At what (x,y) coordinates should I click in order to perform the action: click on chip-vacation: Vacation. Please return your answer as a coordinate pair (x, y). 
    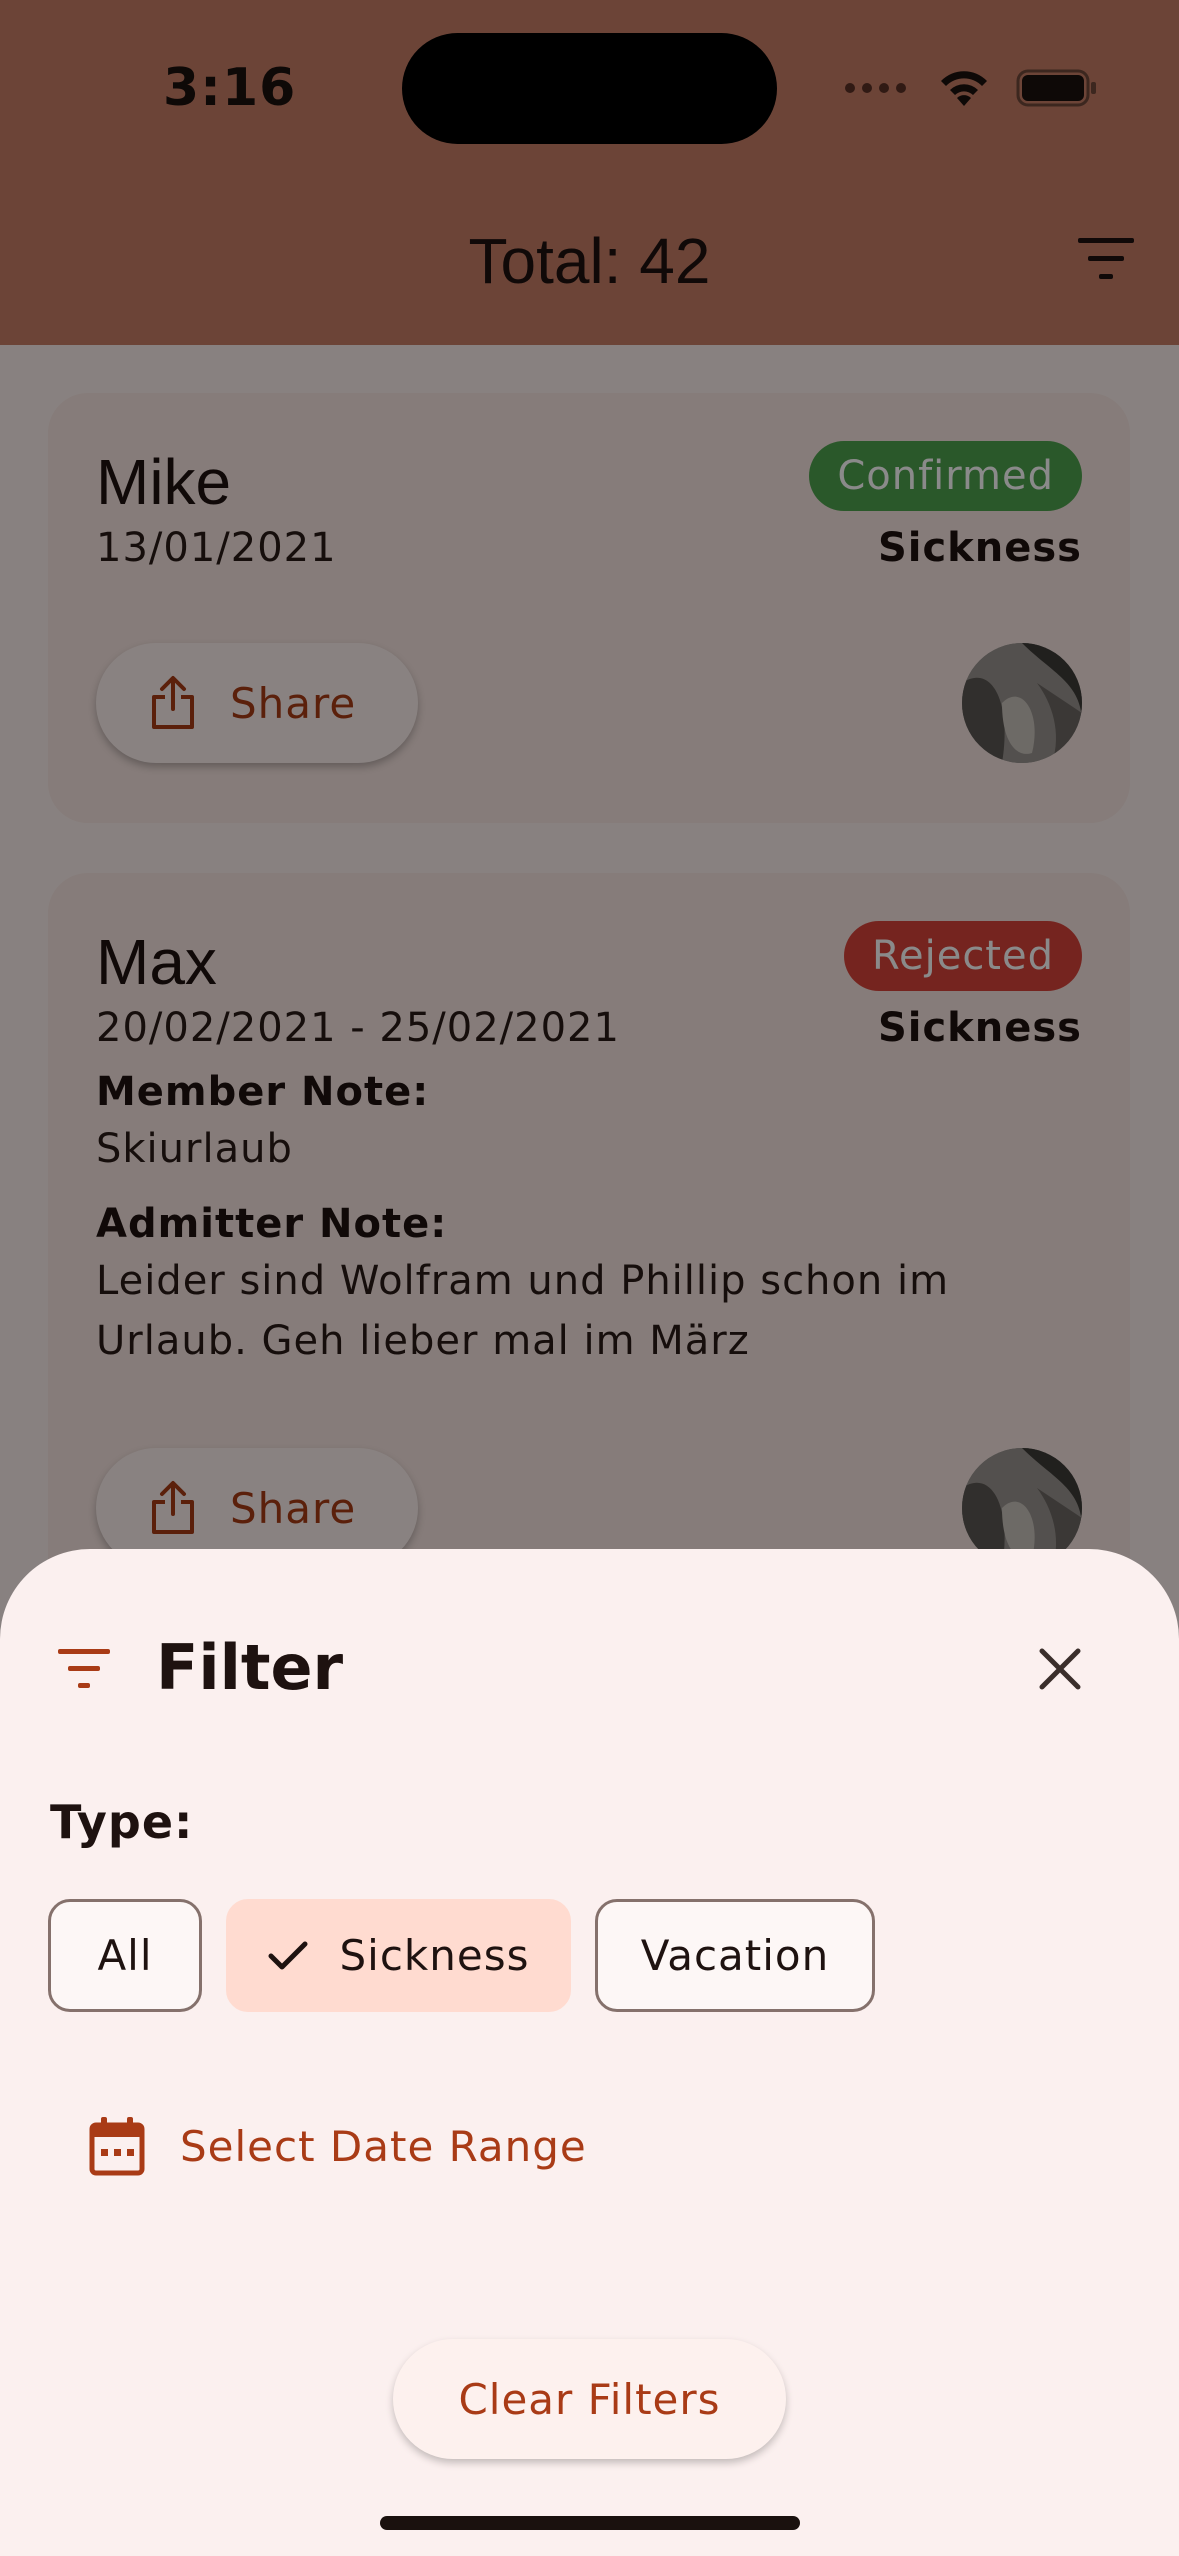
    Looking at the image, I should click on (735, 1955).